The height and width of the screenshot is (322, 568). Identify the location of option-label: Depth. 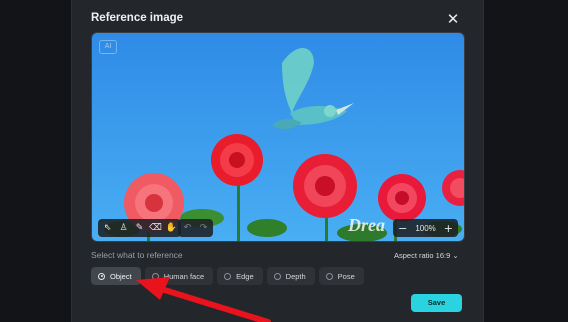
(295, 276).